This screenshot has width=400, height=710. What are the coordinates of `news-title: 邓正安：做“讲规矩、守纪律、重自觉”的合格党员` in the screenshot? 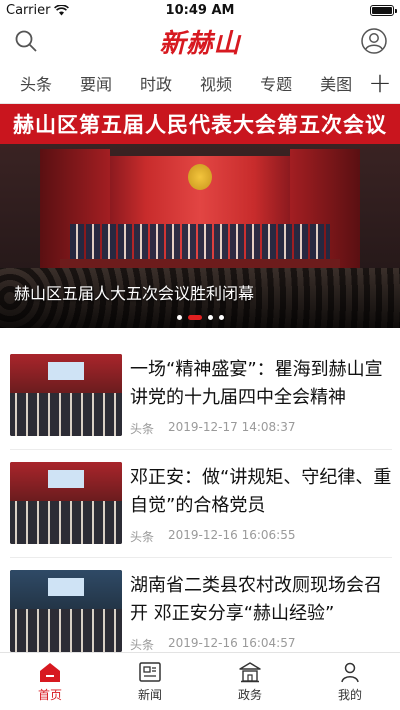 It's located at (261, 492).